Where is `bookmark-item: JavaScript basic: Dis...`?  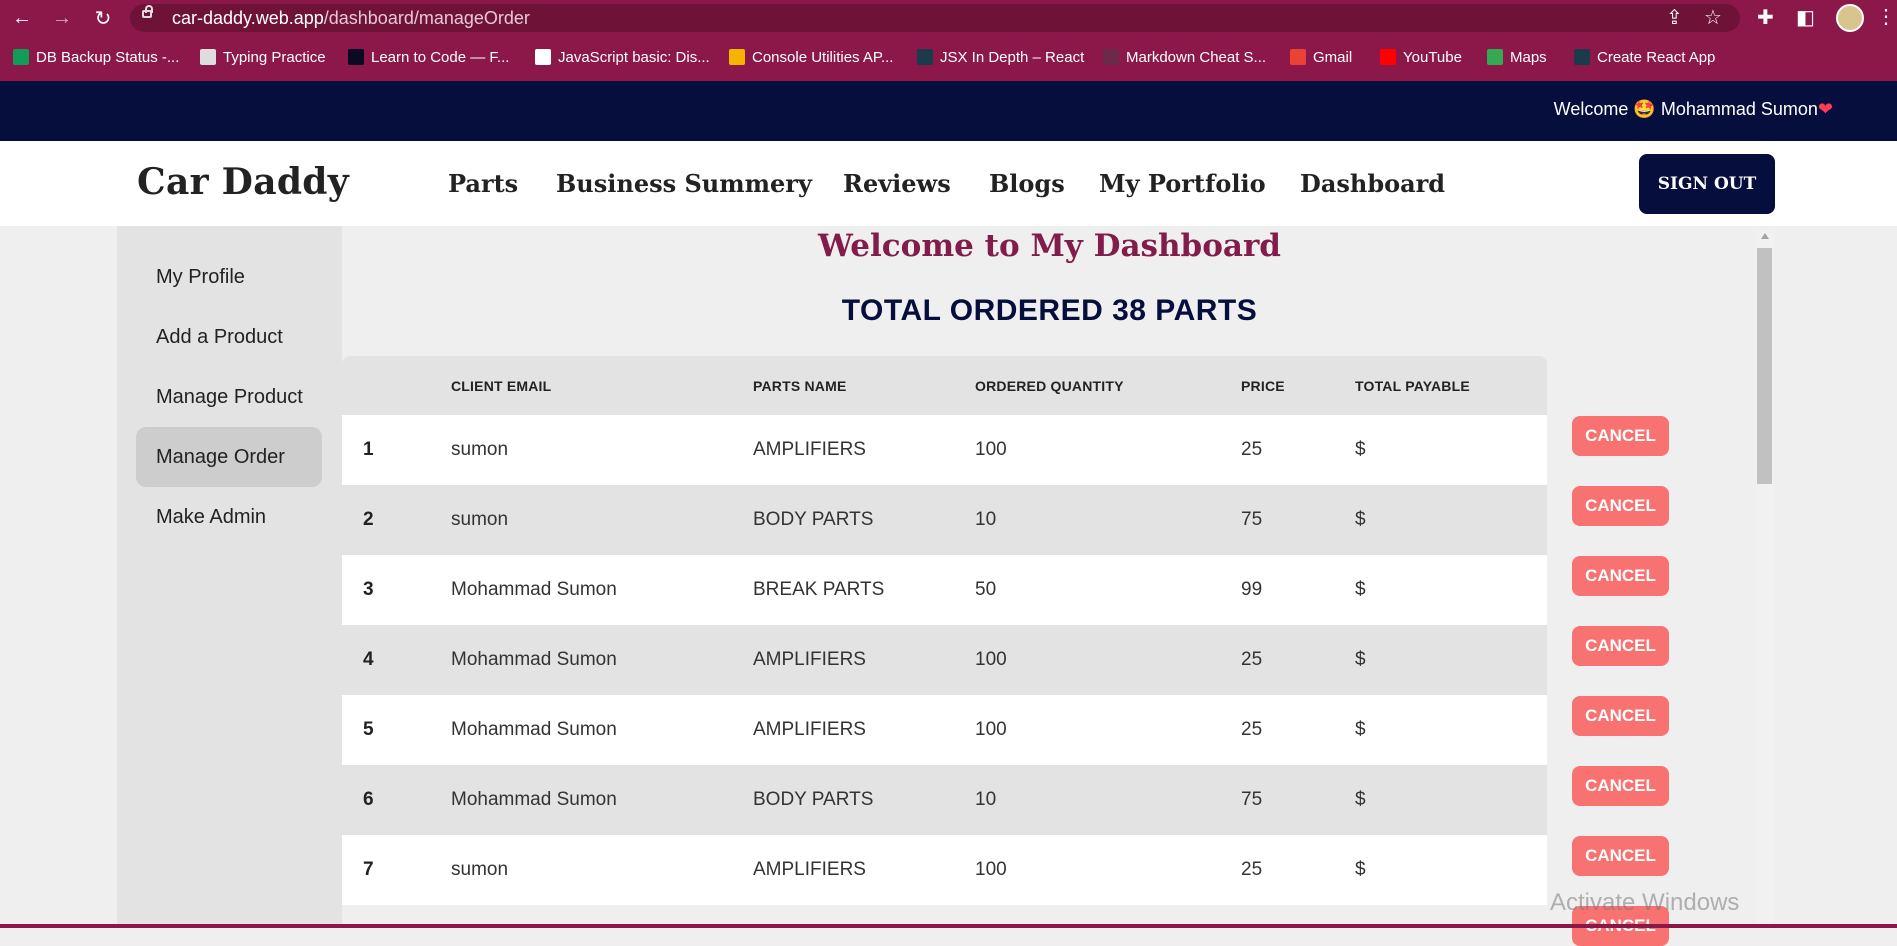 bookmark-item: JavaScript basic: Dis... is located at coordinates (622, 57).